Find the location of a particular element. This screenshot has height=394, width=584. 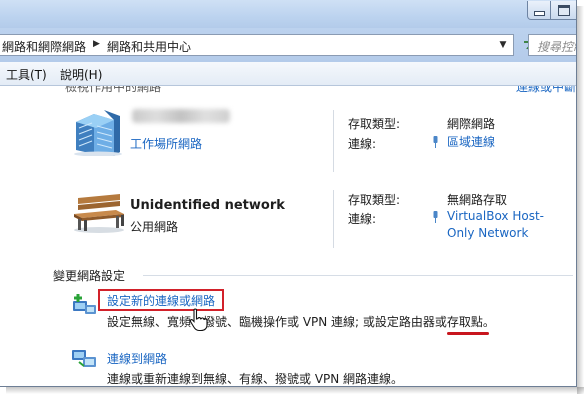

menu-help: 說明(H) is located at coordinates (81, 74).